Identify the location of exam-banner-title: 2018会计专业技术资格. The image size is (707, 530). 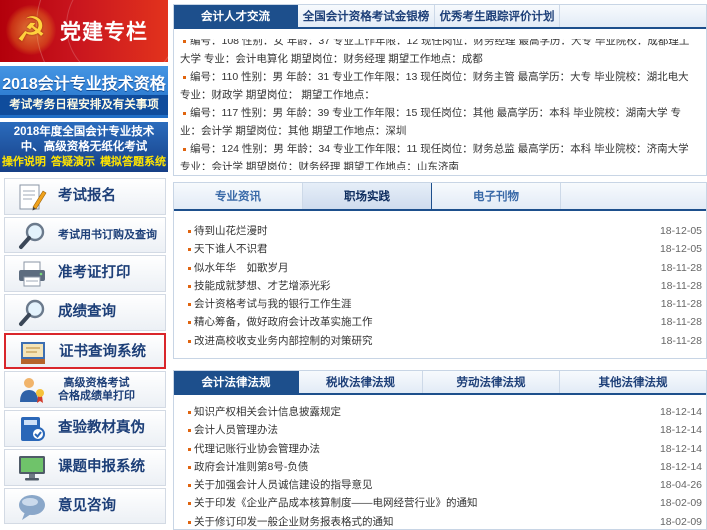
(84, 84).